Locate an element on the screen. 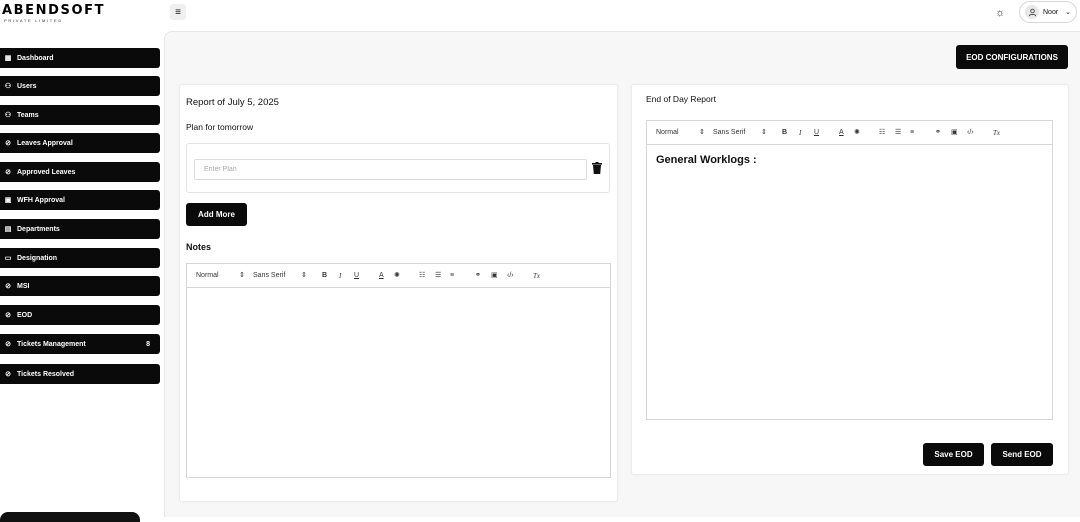 The height and width of the screenshot is (522, 1080). sidebar-item-wfh-approval: ▣ WFH Approval is located at coordinates (80, 200).